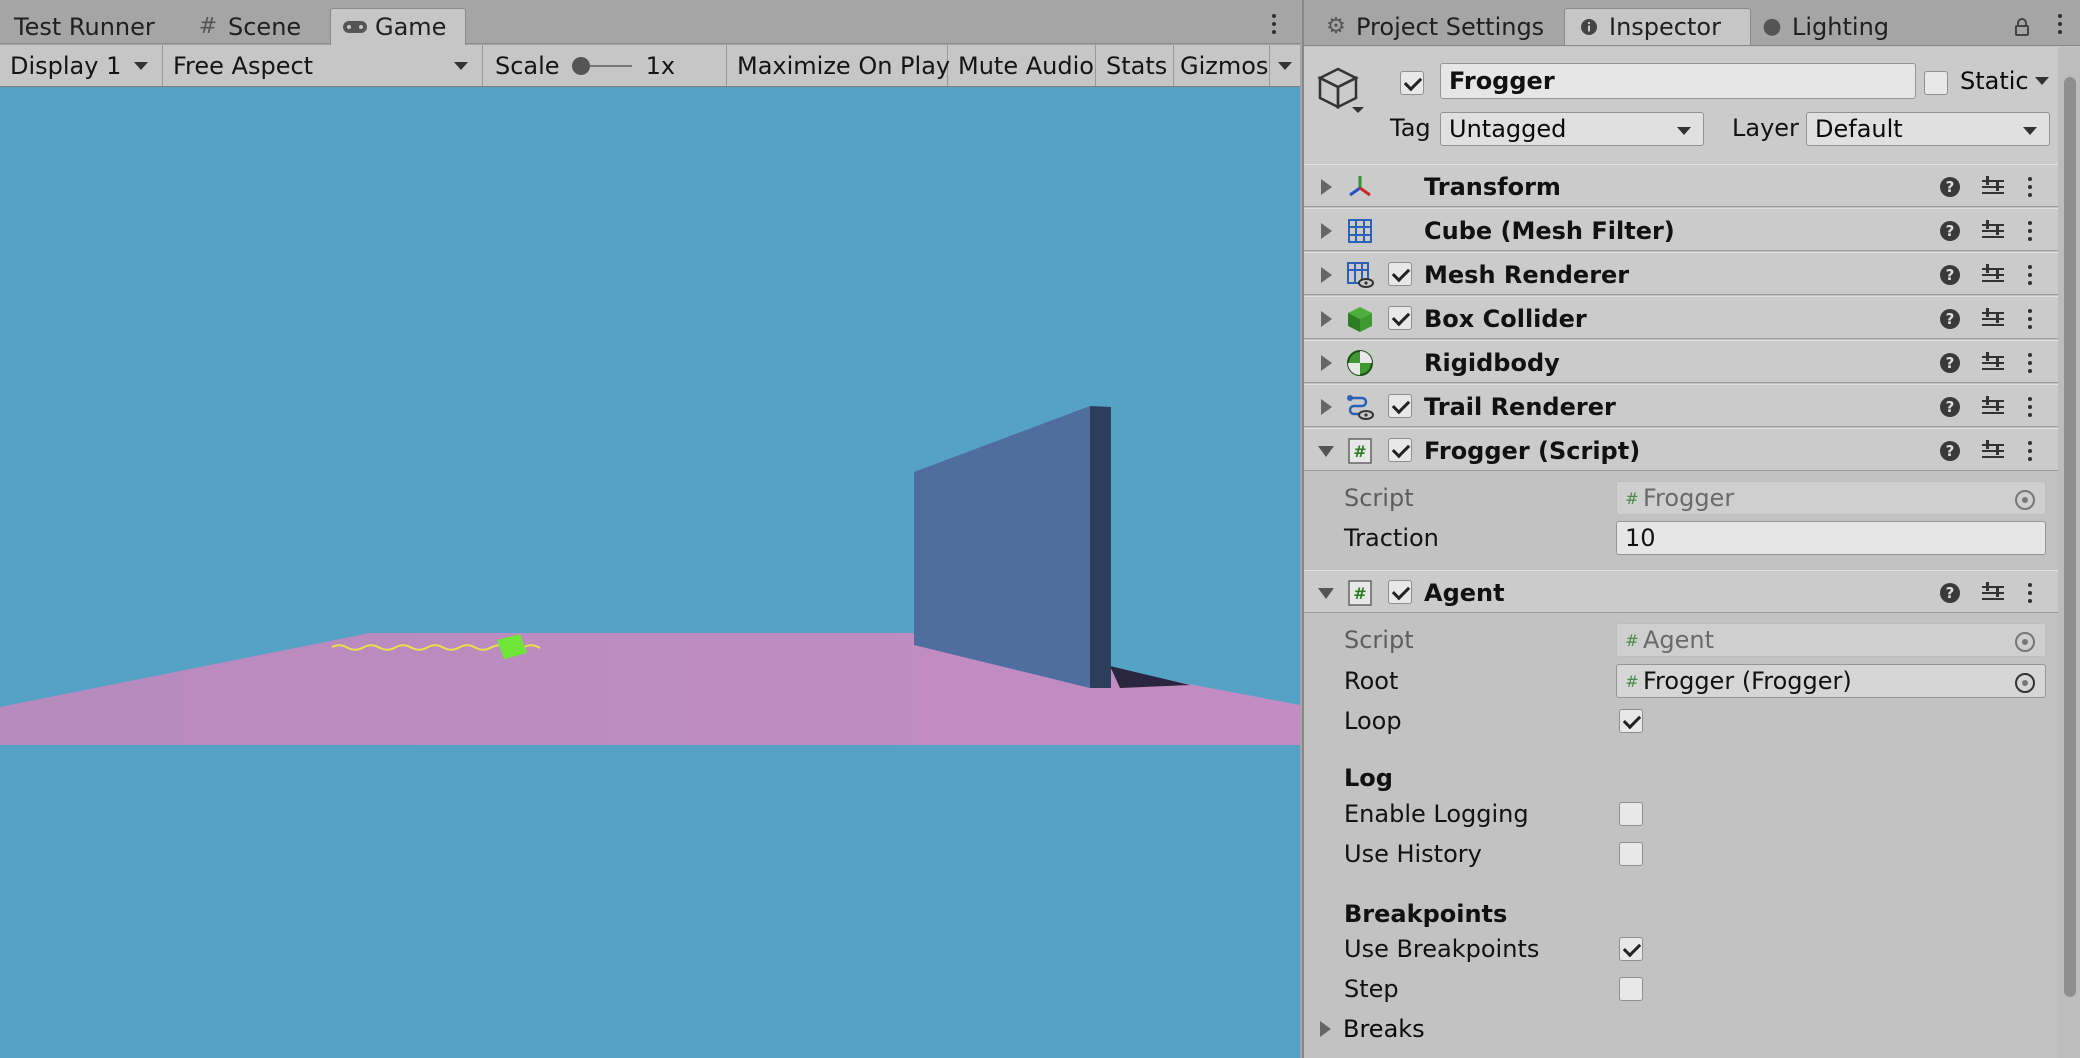 This screenshot has width=2080, height=1058. Describe the element at coordinates (1831, 640) in the screenshot. I see `agent-script-field: # Agent` at that location.